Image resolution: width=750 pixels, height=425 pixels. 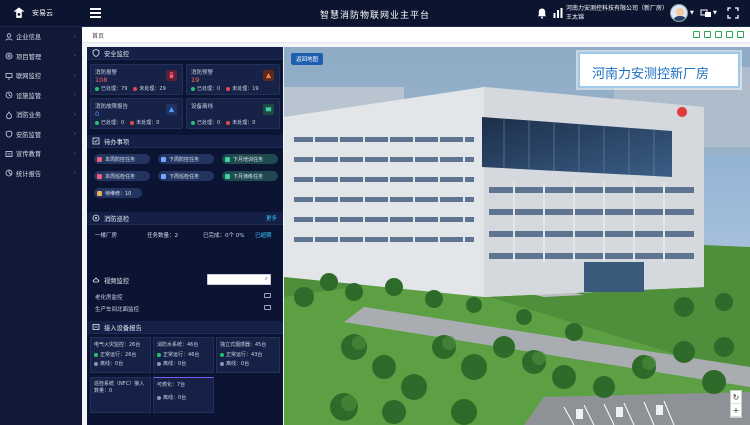 What do you see at coordinates (307, 59) in the screenshot?
I see `back-to-map-button: 返回地图` at bounding box center [307, 59].